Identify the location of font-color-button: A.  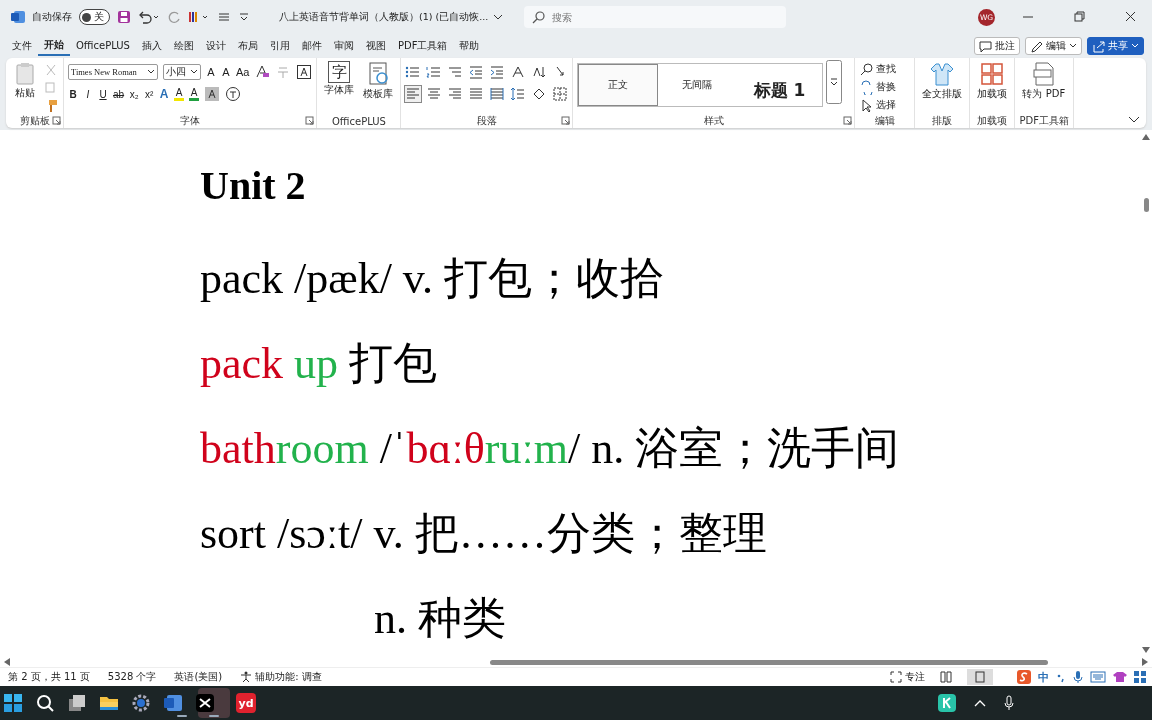
(194, 94).